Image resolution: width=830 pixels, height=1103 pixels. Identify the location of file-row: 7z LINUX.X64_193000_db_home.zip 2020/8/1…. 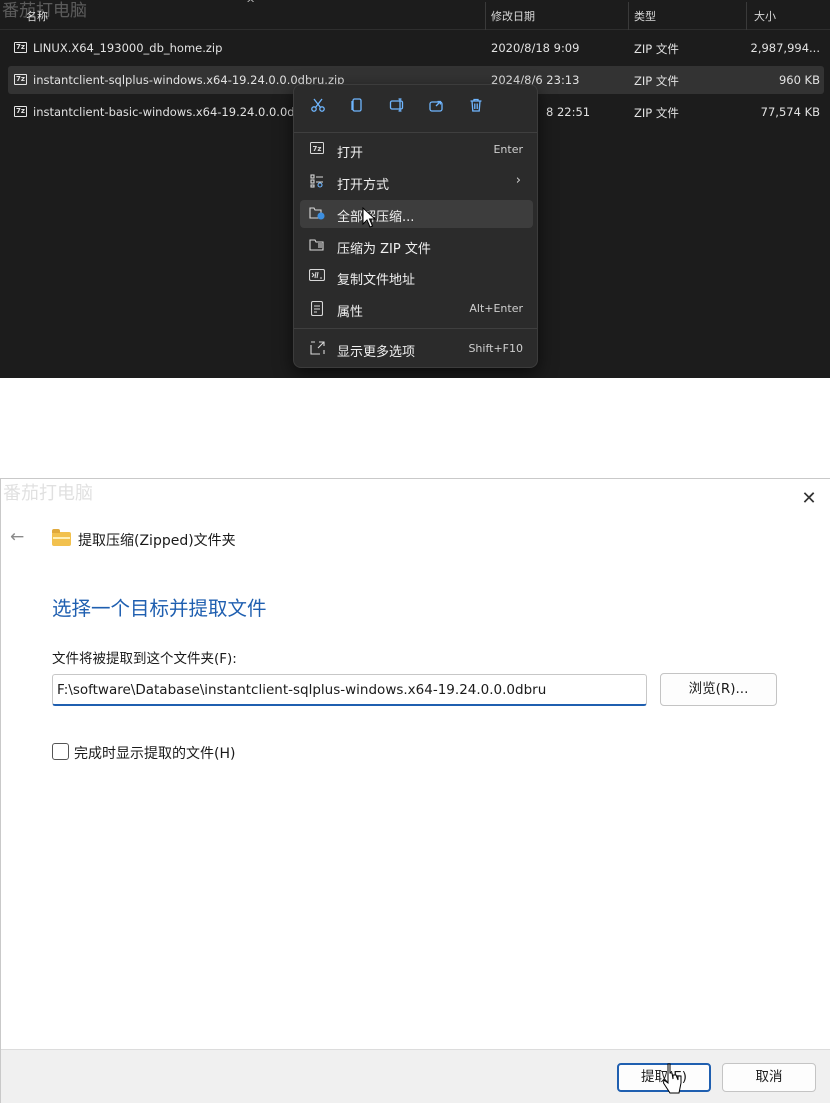
(416, 48).